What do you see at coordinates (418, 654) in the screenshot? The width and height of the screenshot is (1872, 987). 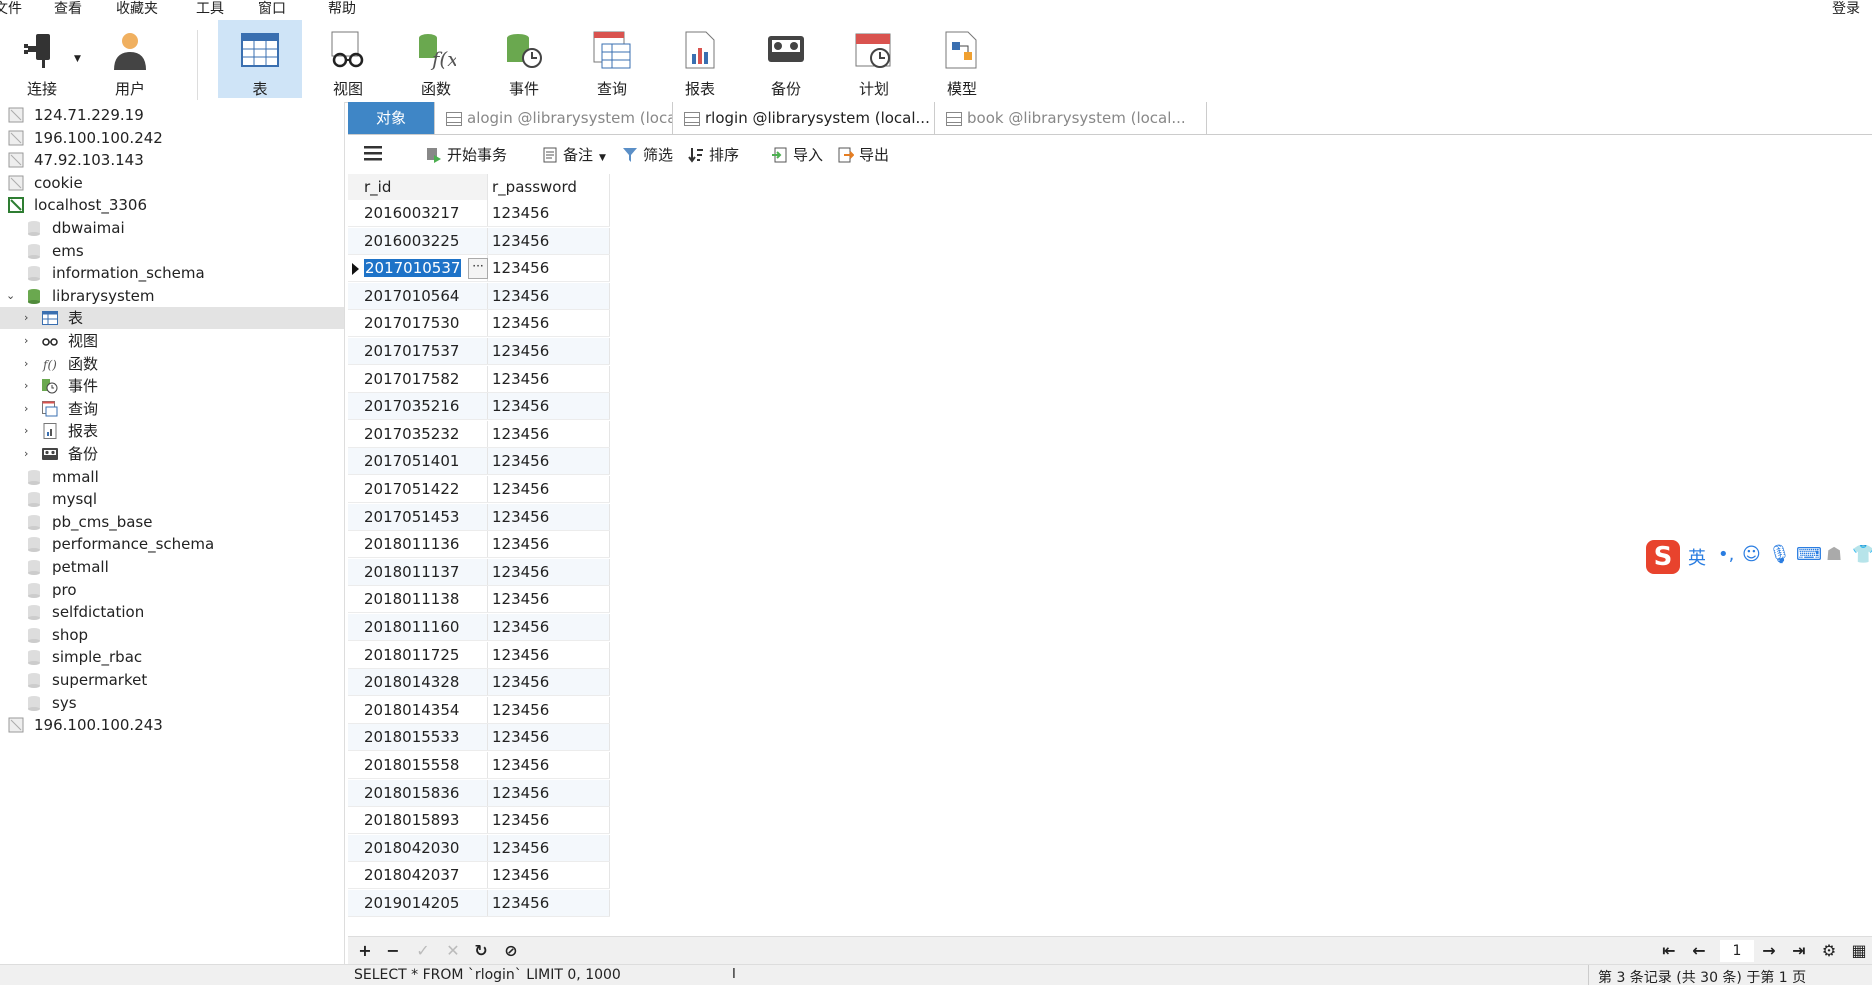 I see `cell-r-id: 2018011725` at bounding box center [418, 654].